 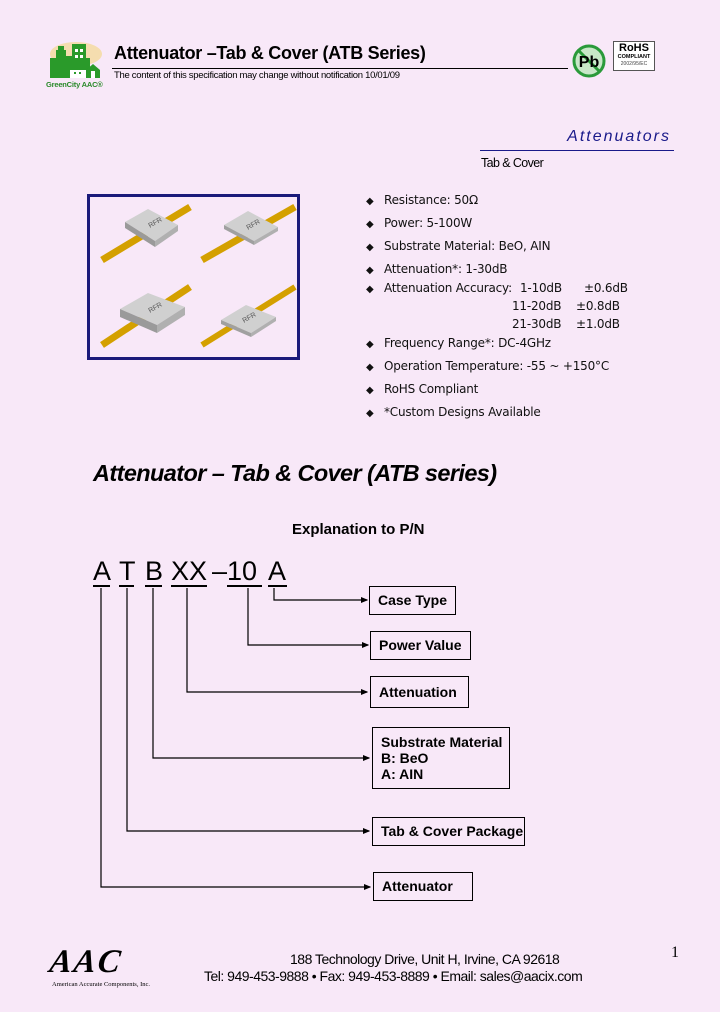 What do you see at coordinates (146, 316) in the screenshot?
I see `chip-3: RFR` at bounding box center [146, 316].